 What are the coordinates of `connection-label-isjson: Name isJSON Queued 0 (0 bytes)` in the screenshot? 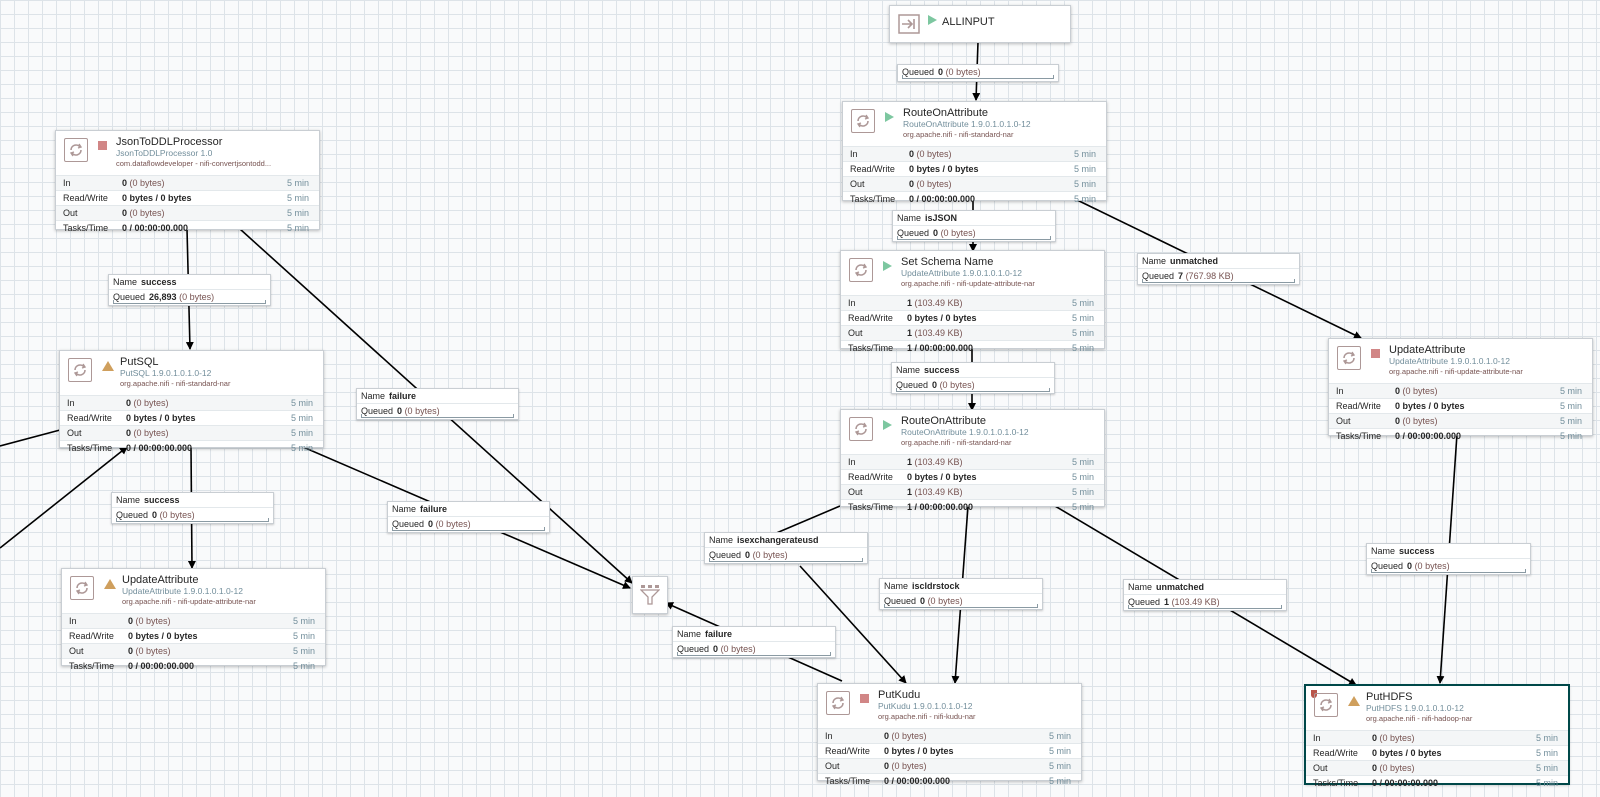 It's located at (974, 226).